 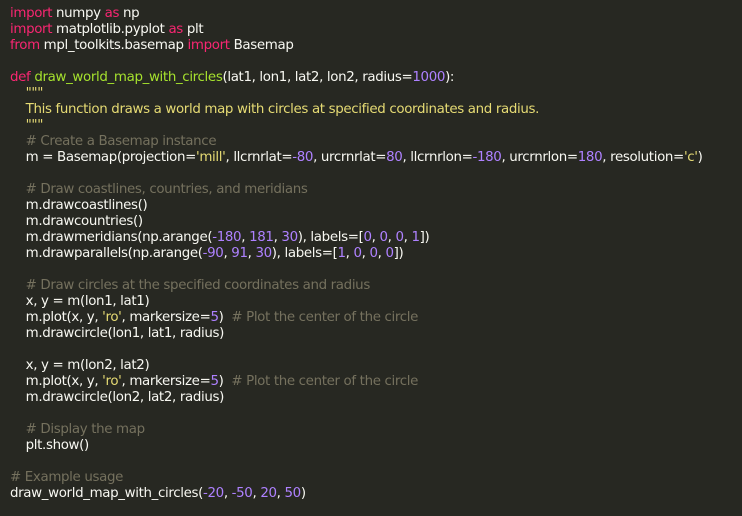 I want to click on code-token: (lat1, lon1, lat2, lon2, radius=, so click(x=317, y=77).